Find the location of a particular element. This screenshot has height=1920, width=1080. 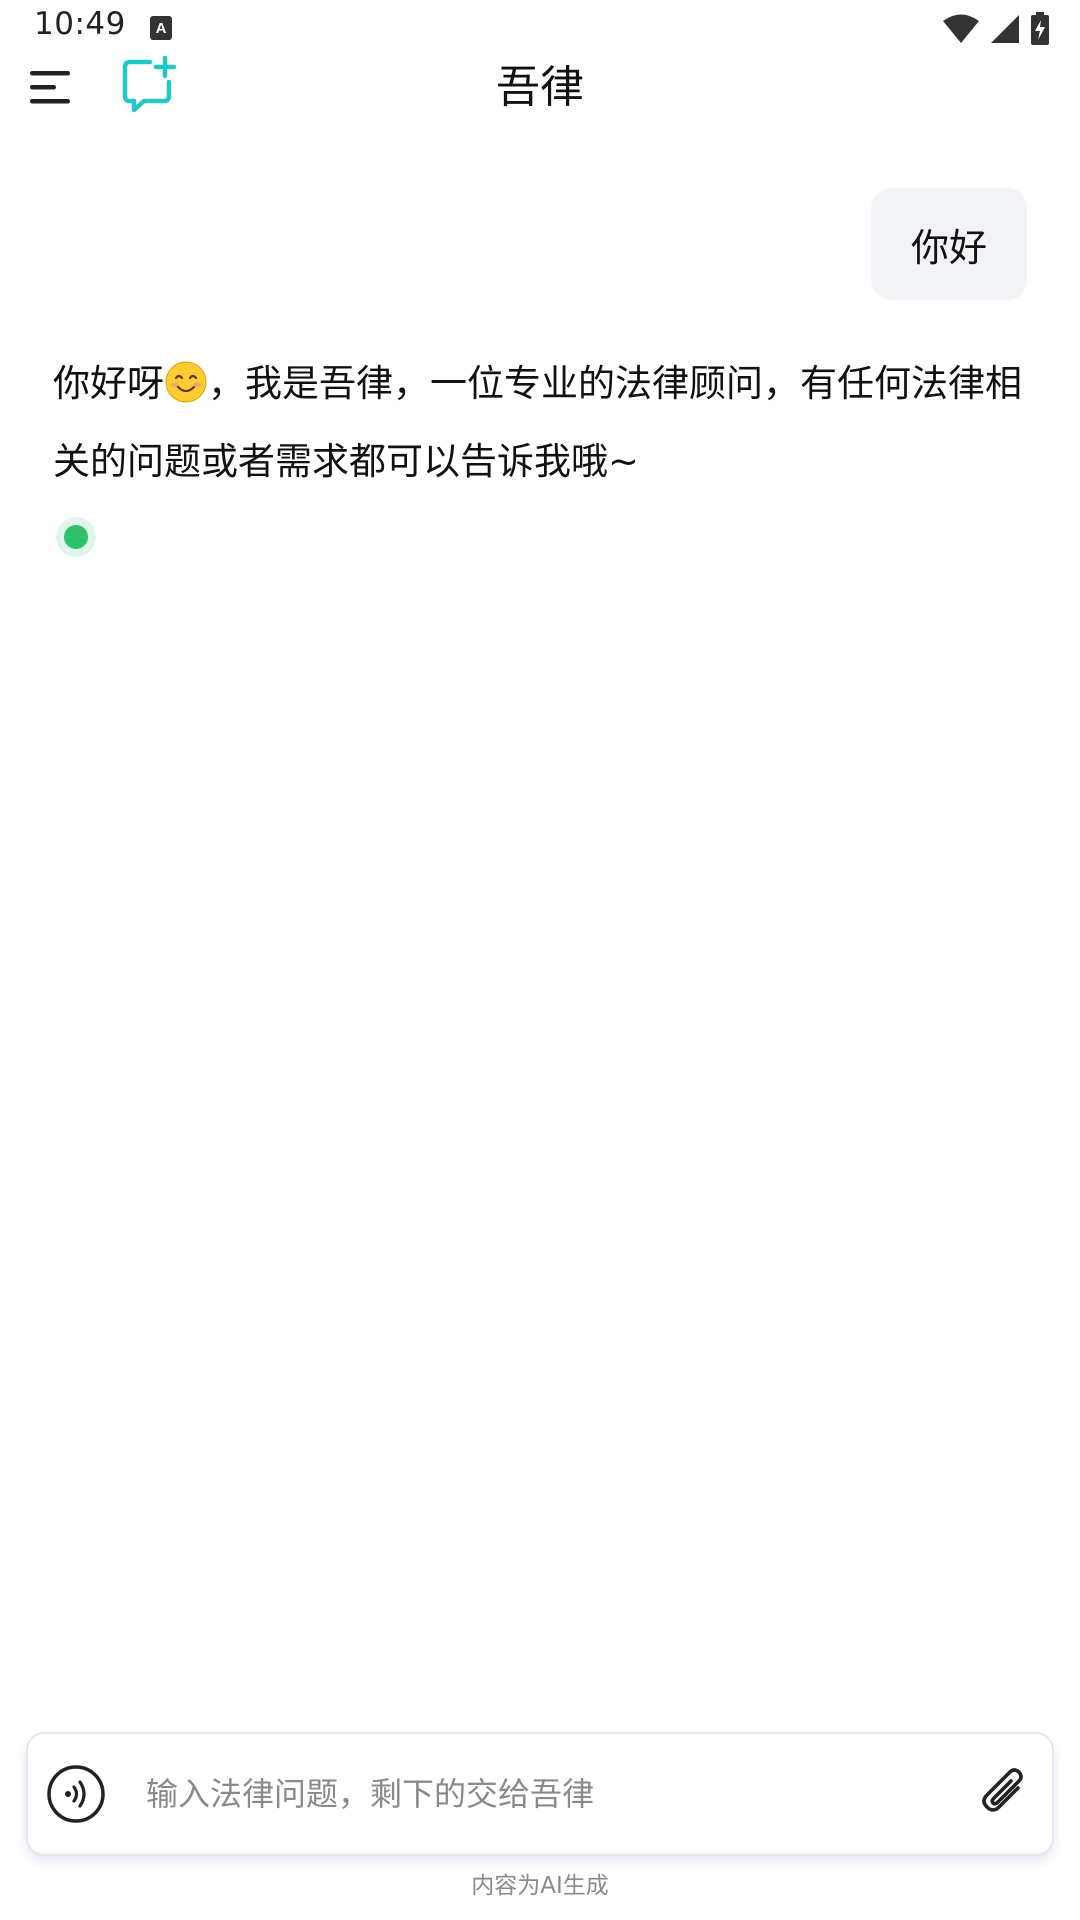

status-time: 10:49 is located at coordinates (80, 24).